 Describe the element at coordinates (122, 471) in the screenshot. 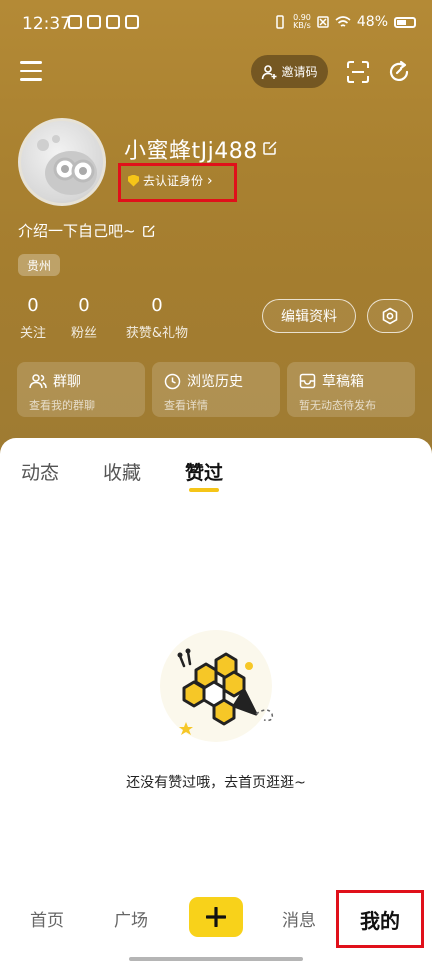

I see `tab-favorites: 收藏` at that location.